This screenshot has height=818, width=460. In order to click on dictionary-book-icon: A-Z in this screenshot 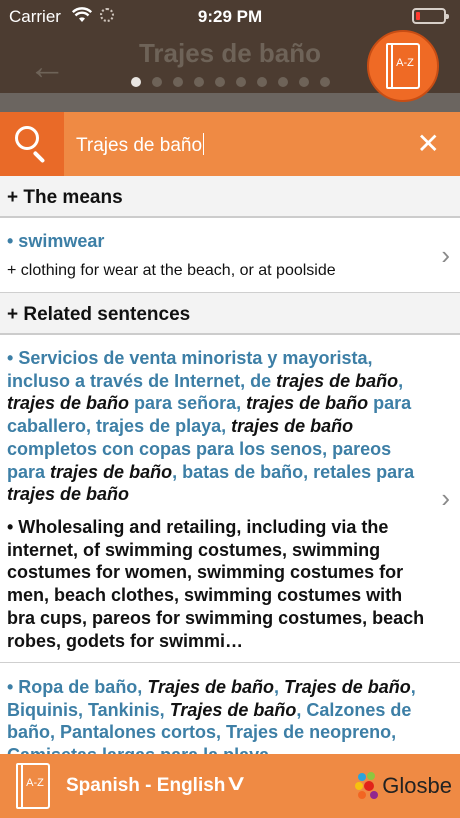, I will do `click(33, 786)`.